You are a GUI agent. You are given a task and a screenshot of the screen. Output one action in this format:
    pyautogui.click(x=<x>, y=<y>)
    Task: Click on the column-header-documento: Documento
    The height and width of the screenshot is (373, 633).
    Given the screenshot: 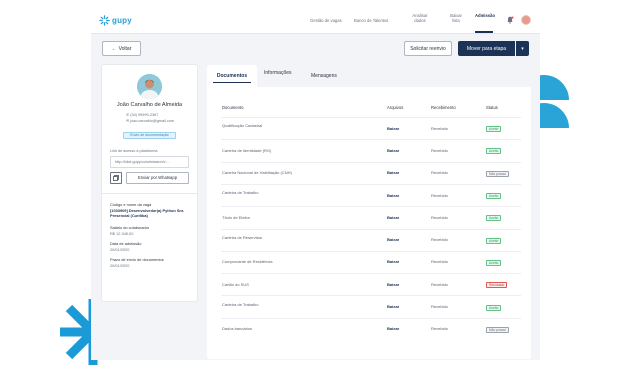 What is the action you would take?
    pyautogui.click(x=233, y=107)
    